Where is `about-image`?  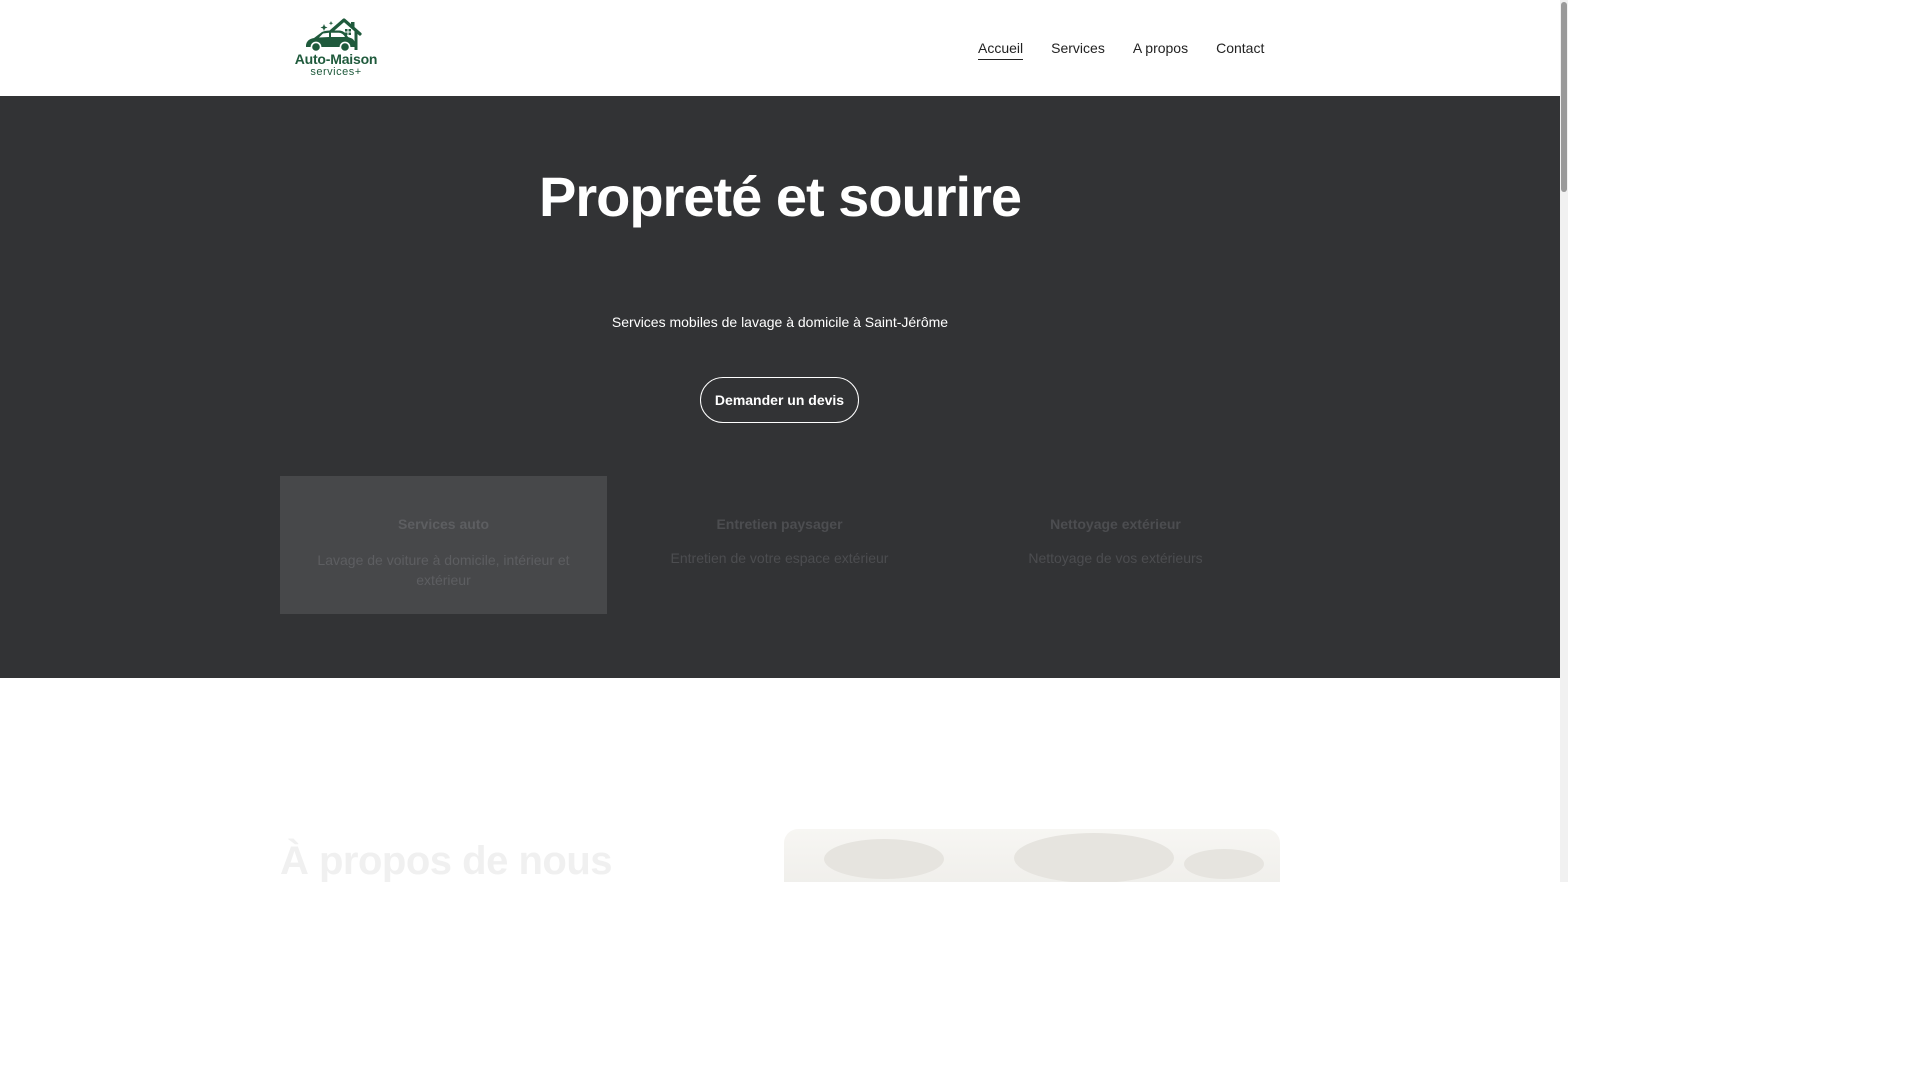 about-image is located at coordinates (1032, 855).